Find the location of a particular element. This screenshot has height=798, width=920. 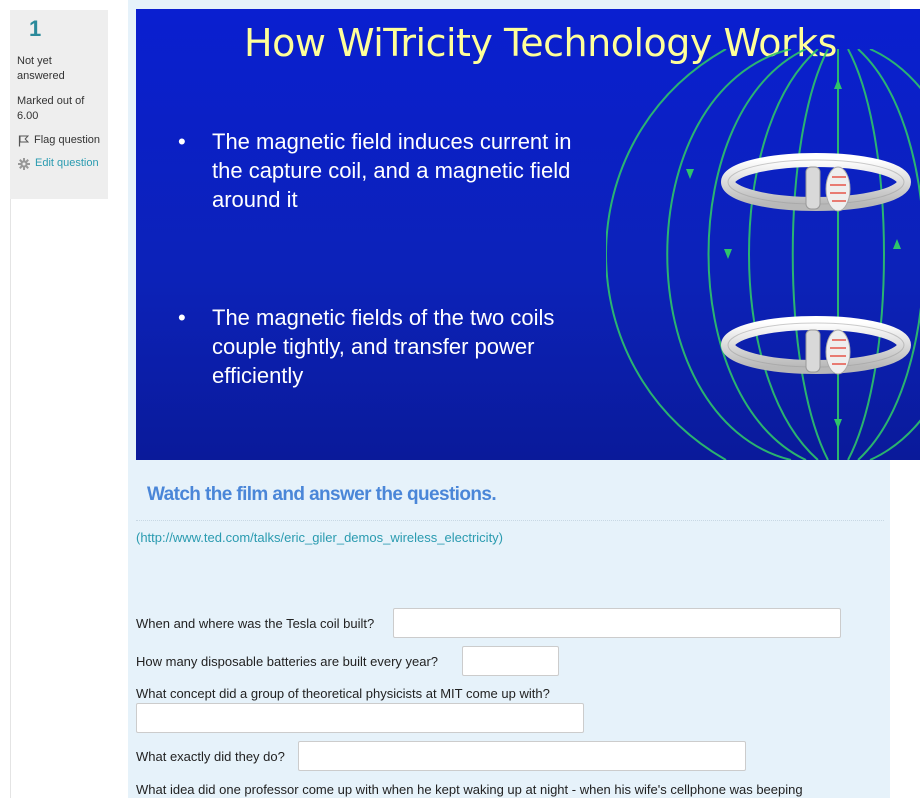

instructions-heading: Watch the film and answer the questions. is located at coordinates (322, 494).